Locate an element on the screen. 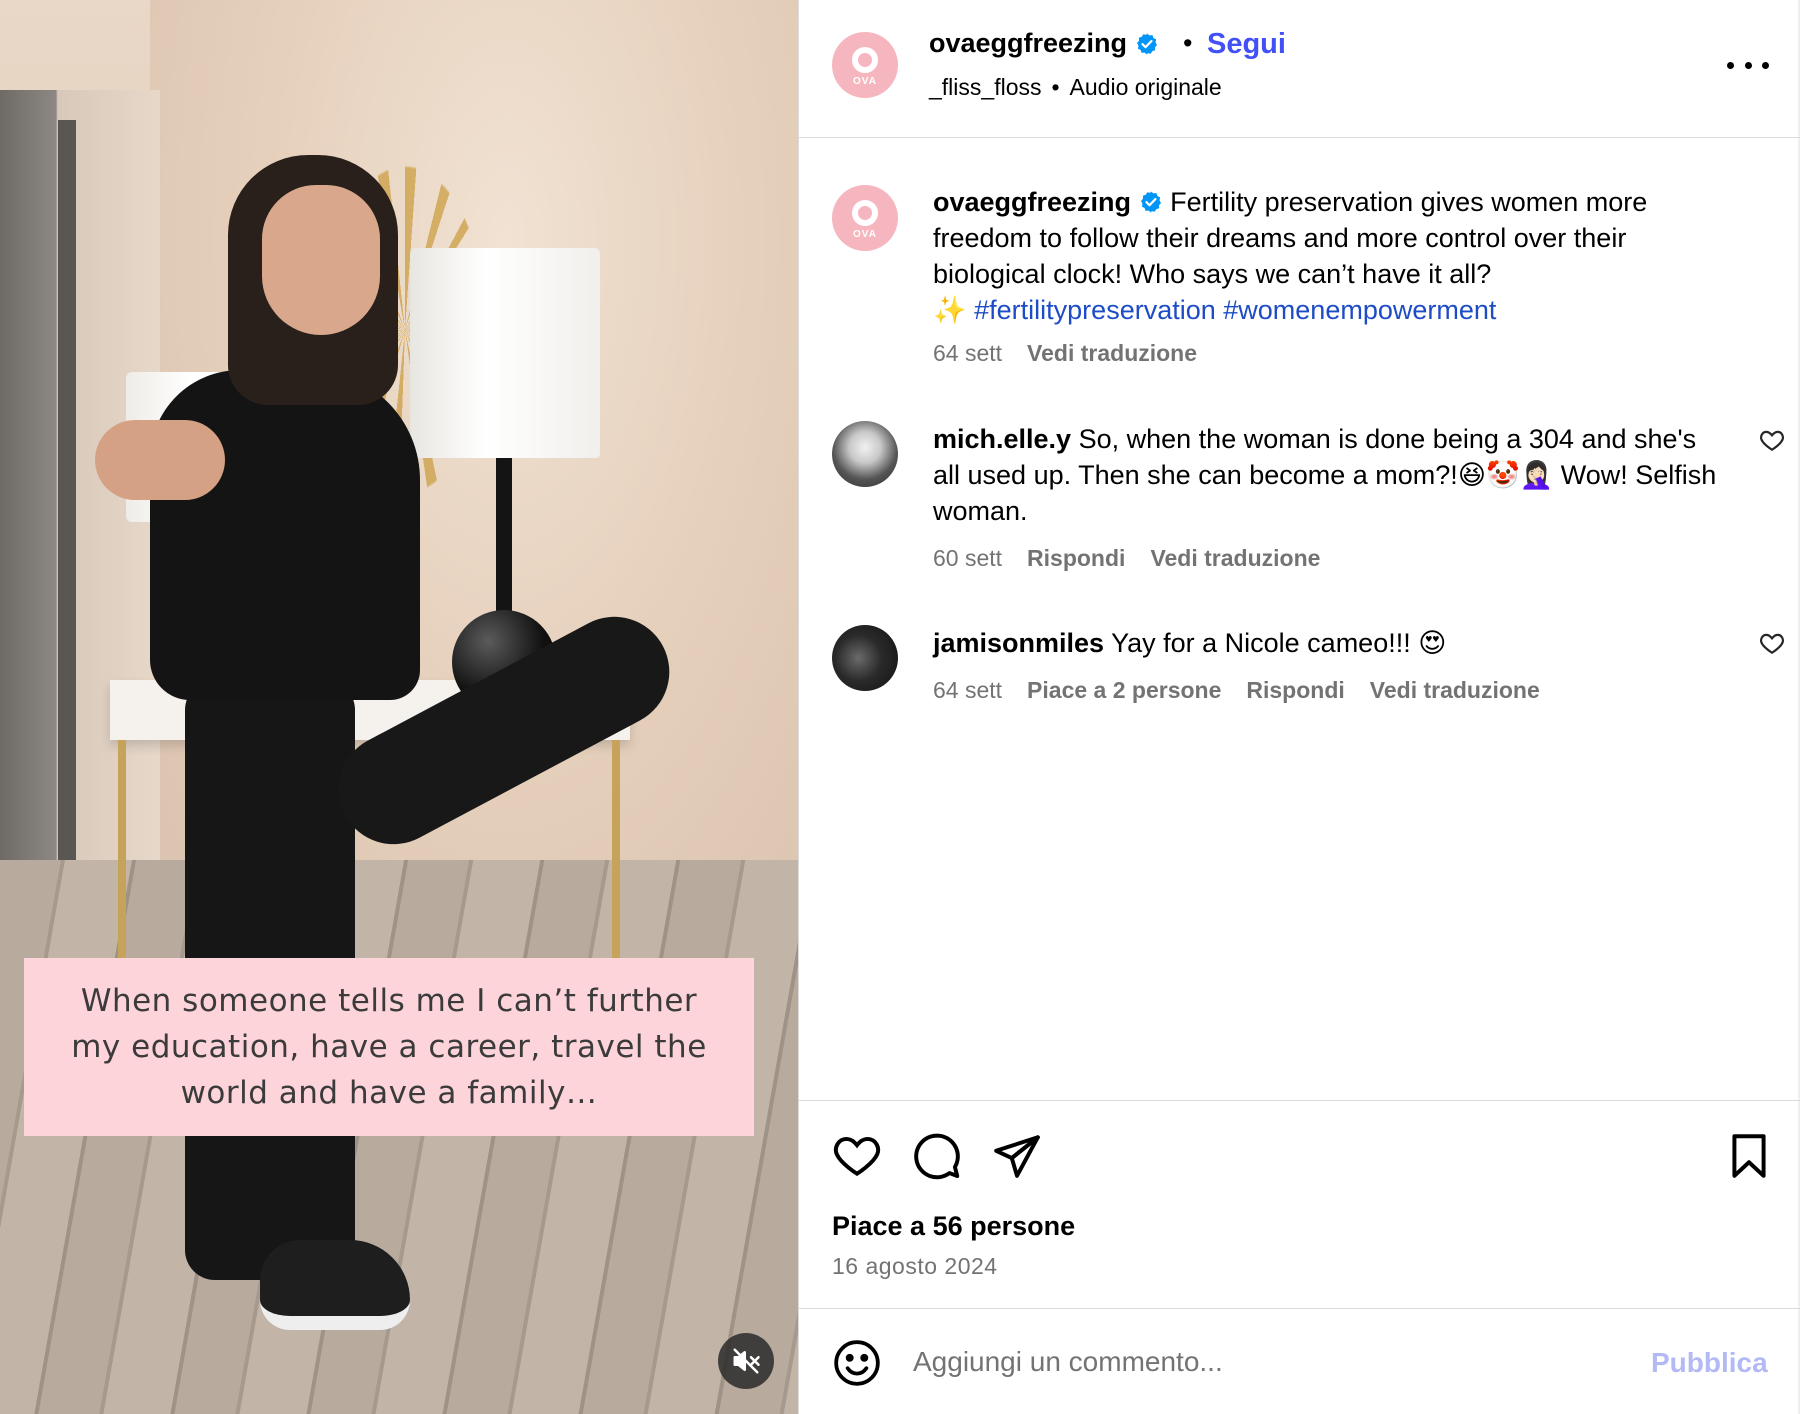 This screenshot has width=1800, height=1414. audio-author-link: _fliss_floss is located at coordinates (985, 87).